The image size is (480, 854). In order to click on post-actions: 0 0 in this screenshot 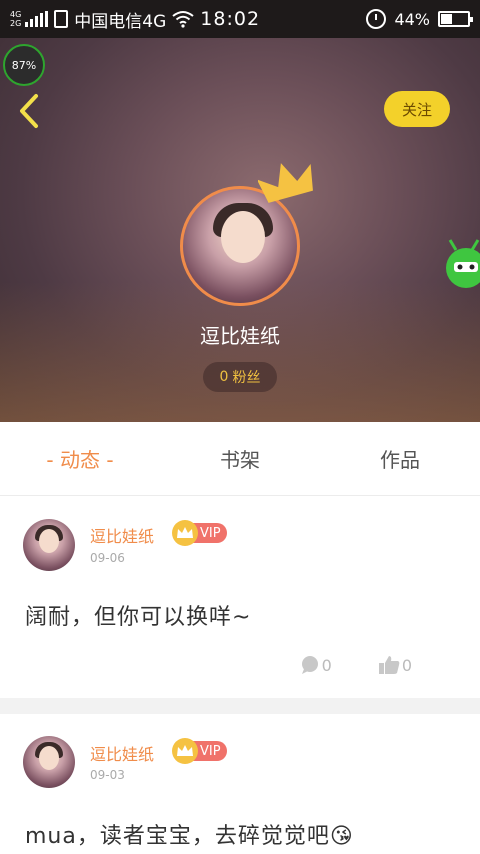, I will do `click(356, 665)`.